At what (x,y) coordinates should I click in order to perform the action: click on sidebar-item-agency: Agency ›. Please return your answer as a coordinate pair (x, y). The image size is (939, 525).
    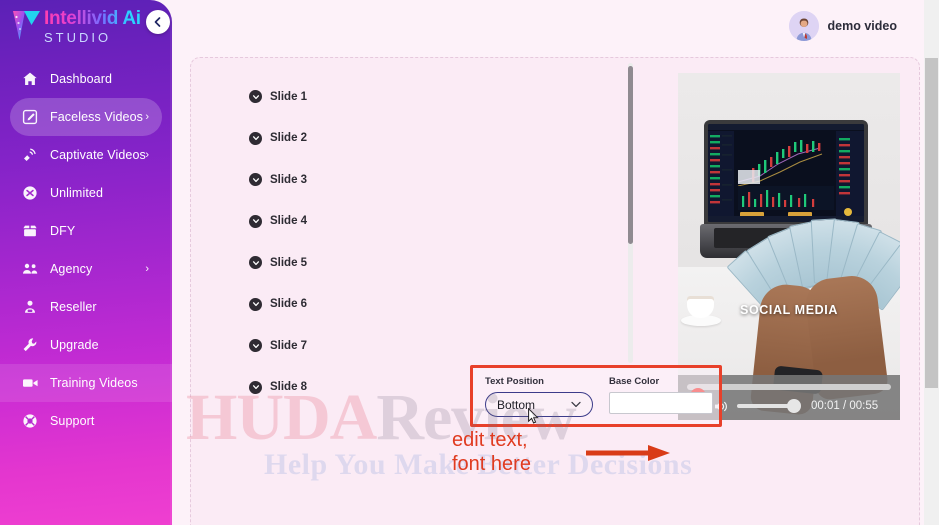
    Looking at the image, I should click on (86, 269).